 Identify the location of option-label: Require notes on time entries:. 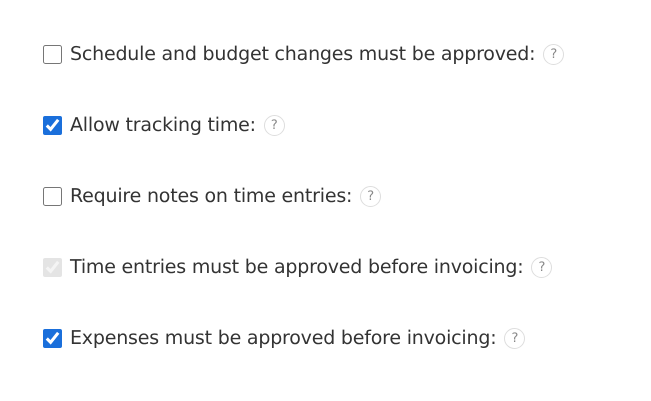
(211, 196).